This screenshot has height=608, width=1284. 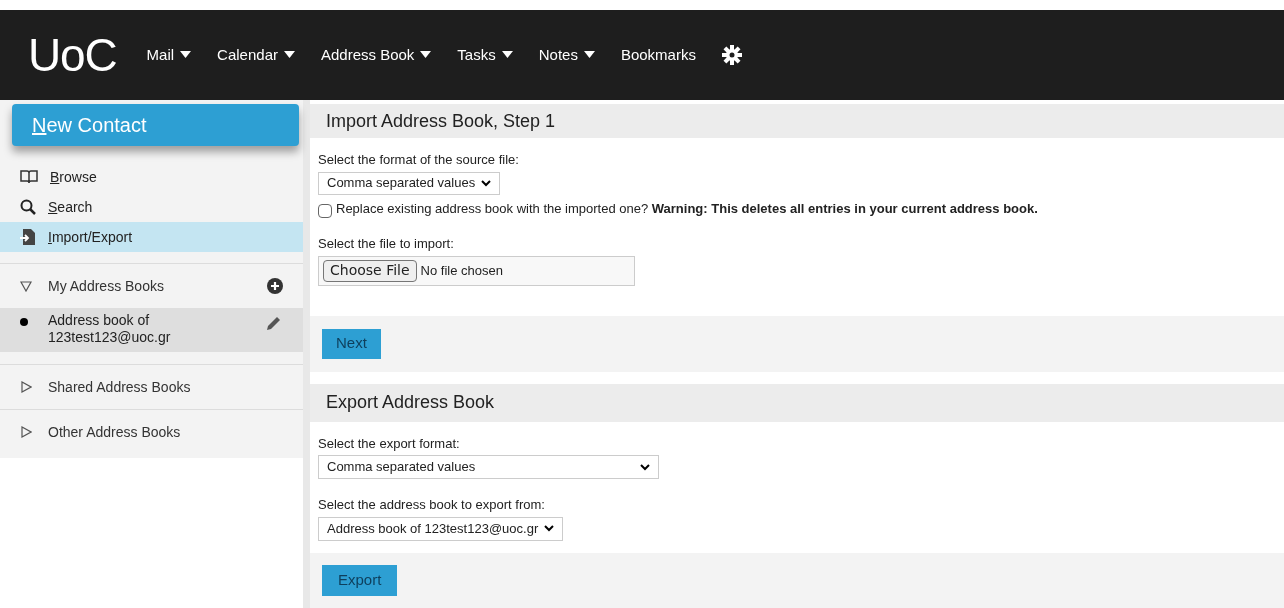 What do you see at coordinates (151, 432) in the screenshot?
I see `address-book-group: Other Address Books` at bounding box center [151, 432].